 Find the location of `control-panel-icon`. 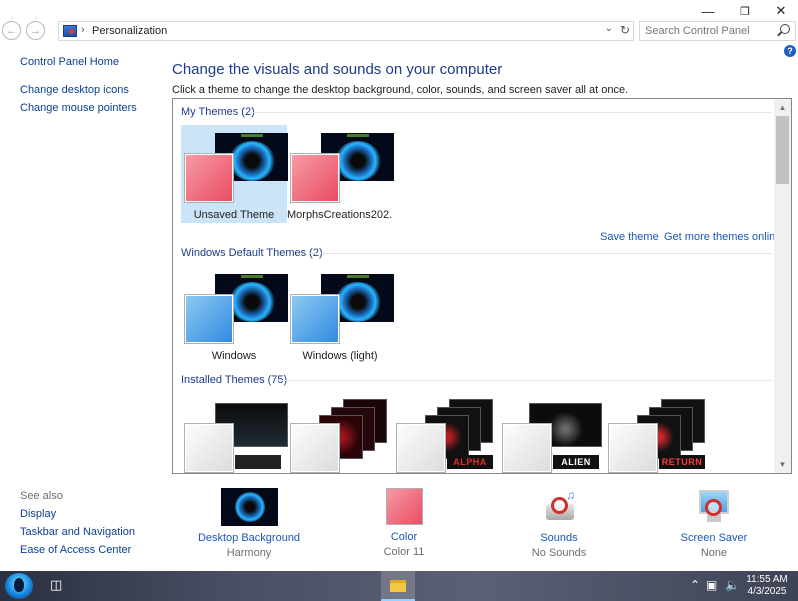

control-panel-icon is located at coordinates (70, 31).